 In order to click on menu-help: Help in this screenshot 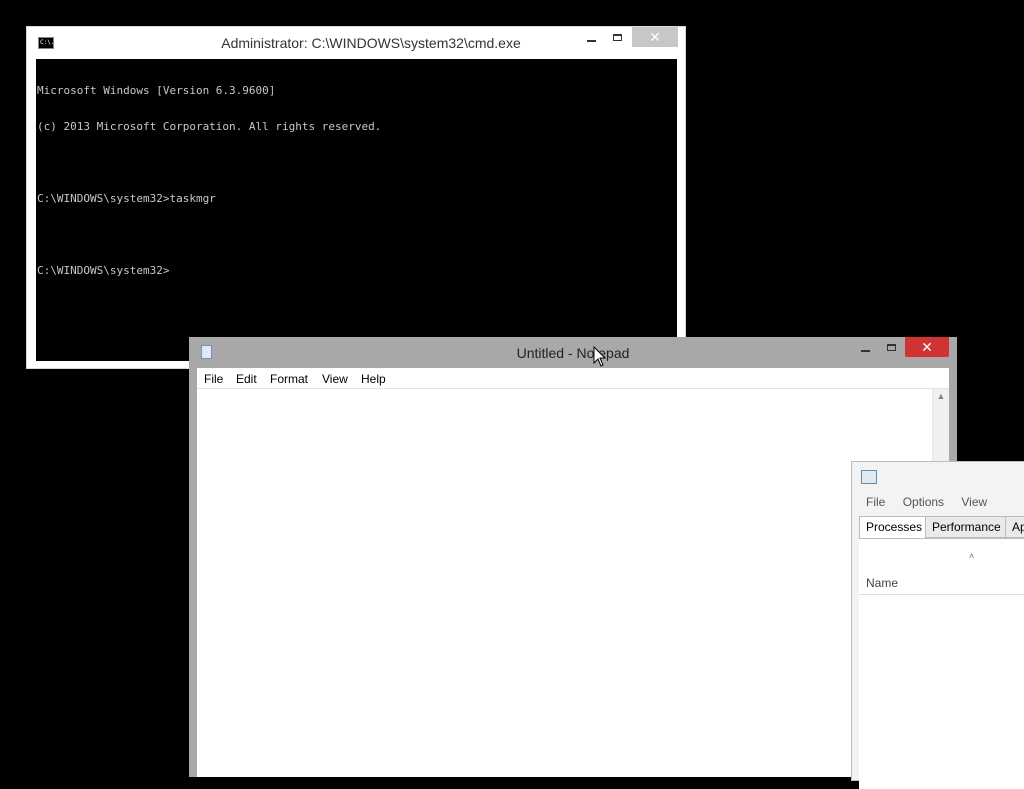, I will do `click(373, 377)`.